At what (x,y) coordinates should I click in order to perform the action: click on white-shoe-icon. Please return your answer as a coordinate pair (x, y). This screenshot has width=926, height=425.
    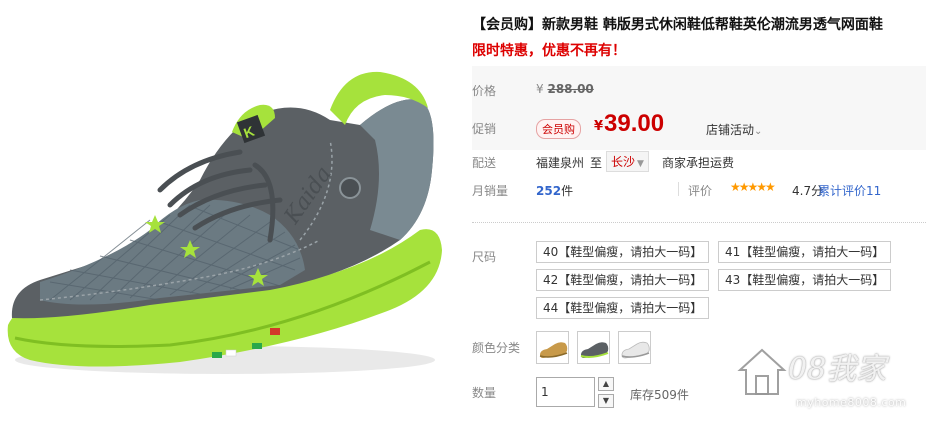
    Looking at the image, I should click on (635, 350).